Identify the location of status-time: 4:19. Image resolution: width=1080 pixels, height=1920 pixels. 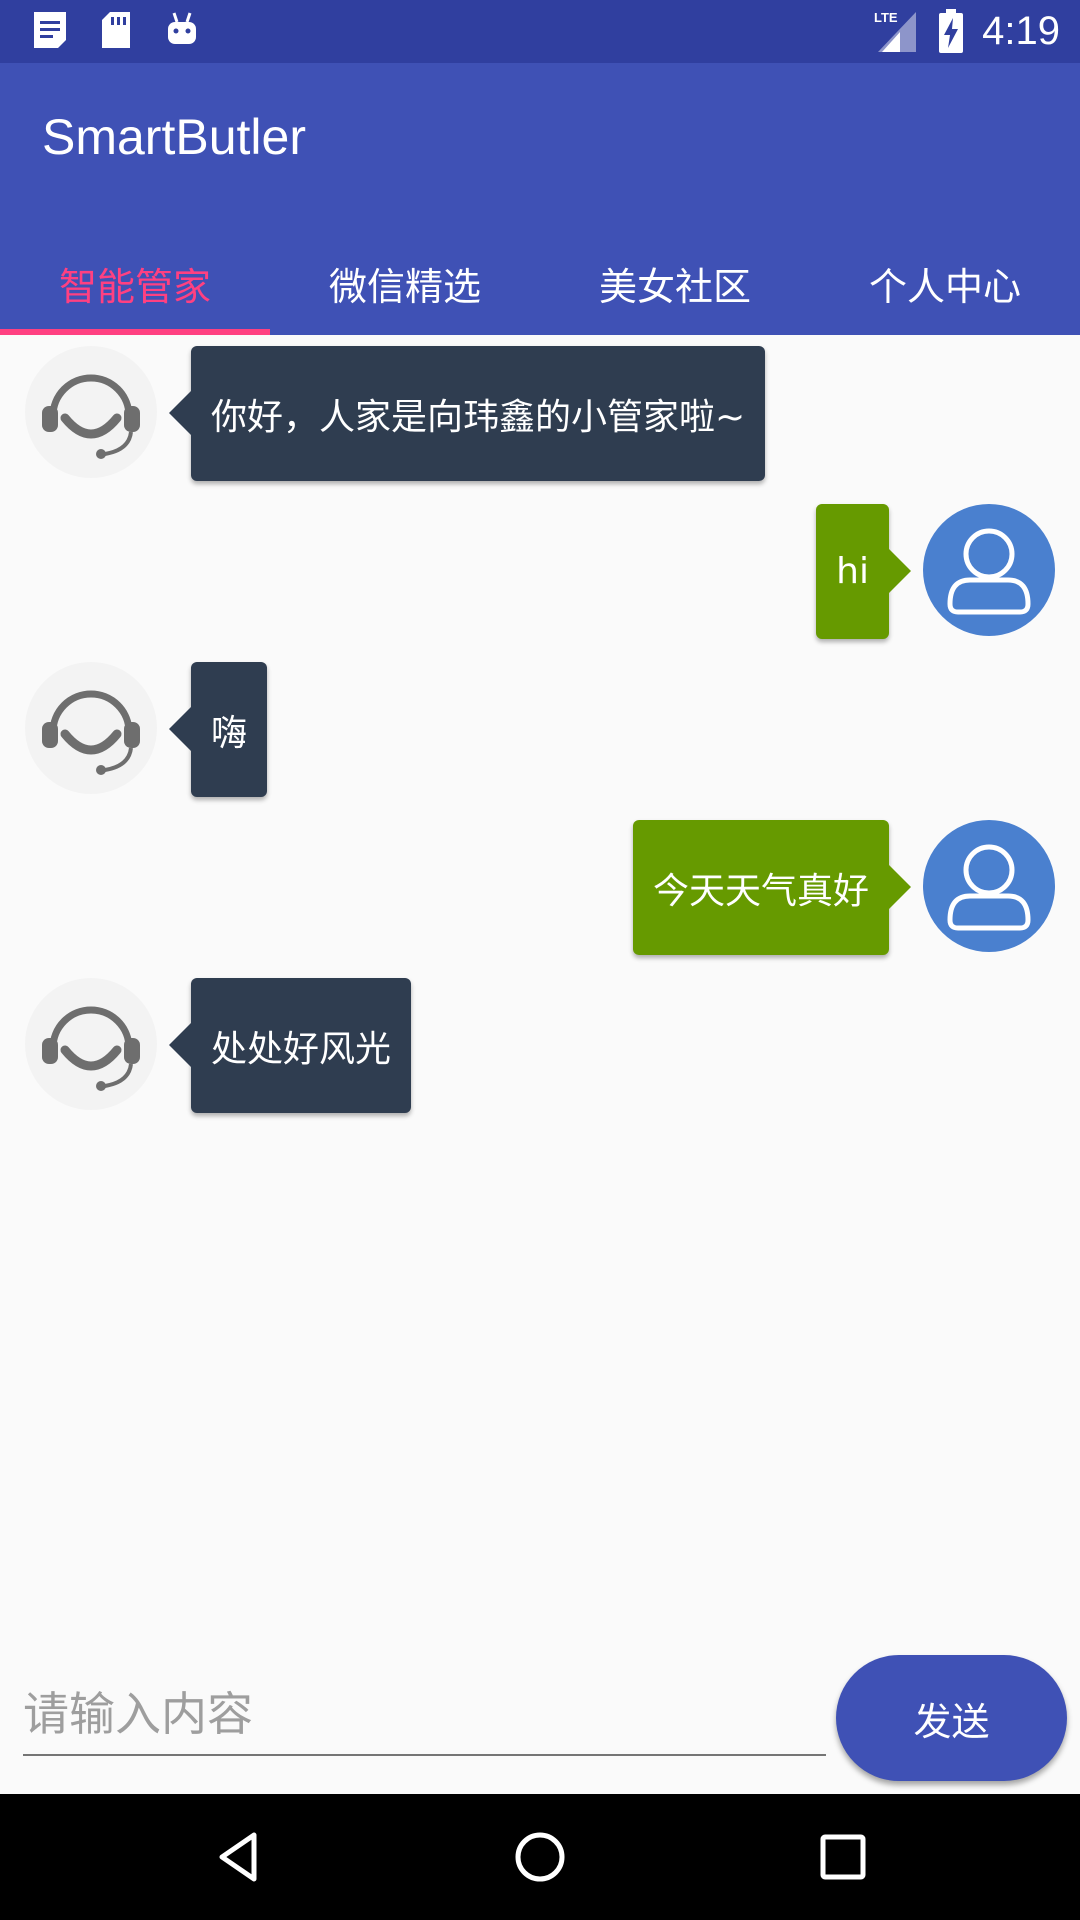
(1021, 31).